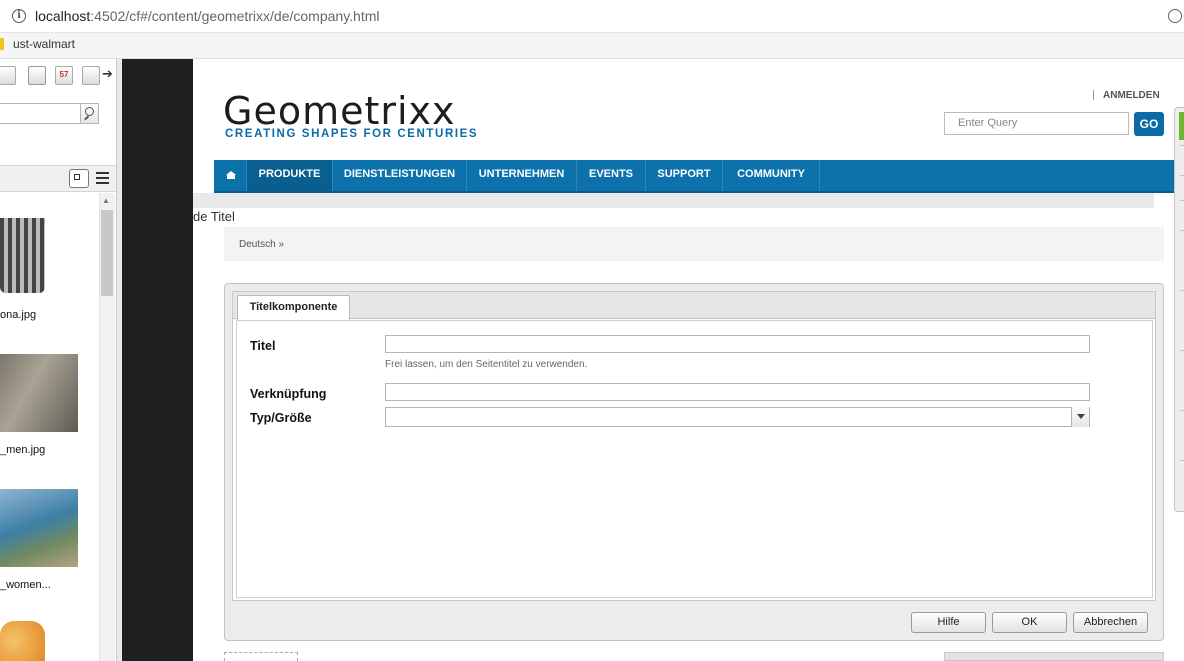 The height and width of the screenshot is (661, 1184). Describe the element at coordinates (737, 344) in the screenshot. I see `title-input` at that location.